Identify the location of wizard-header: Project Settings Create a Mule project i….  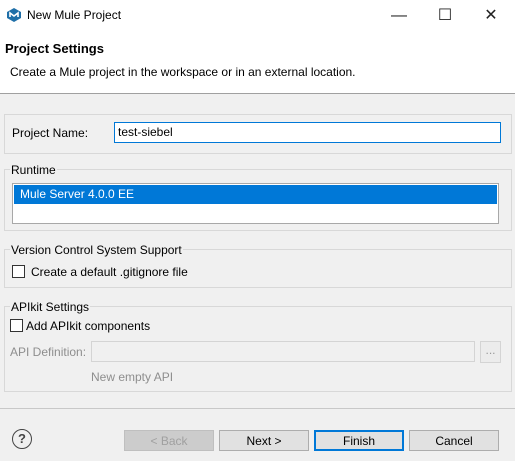
(257, 62).